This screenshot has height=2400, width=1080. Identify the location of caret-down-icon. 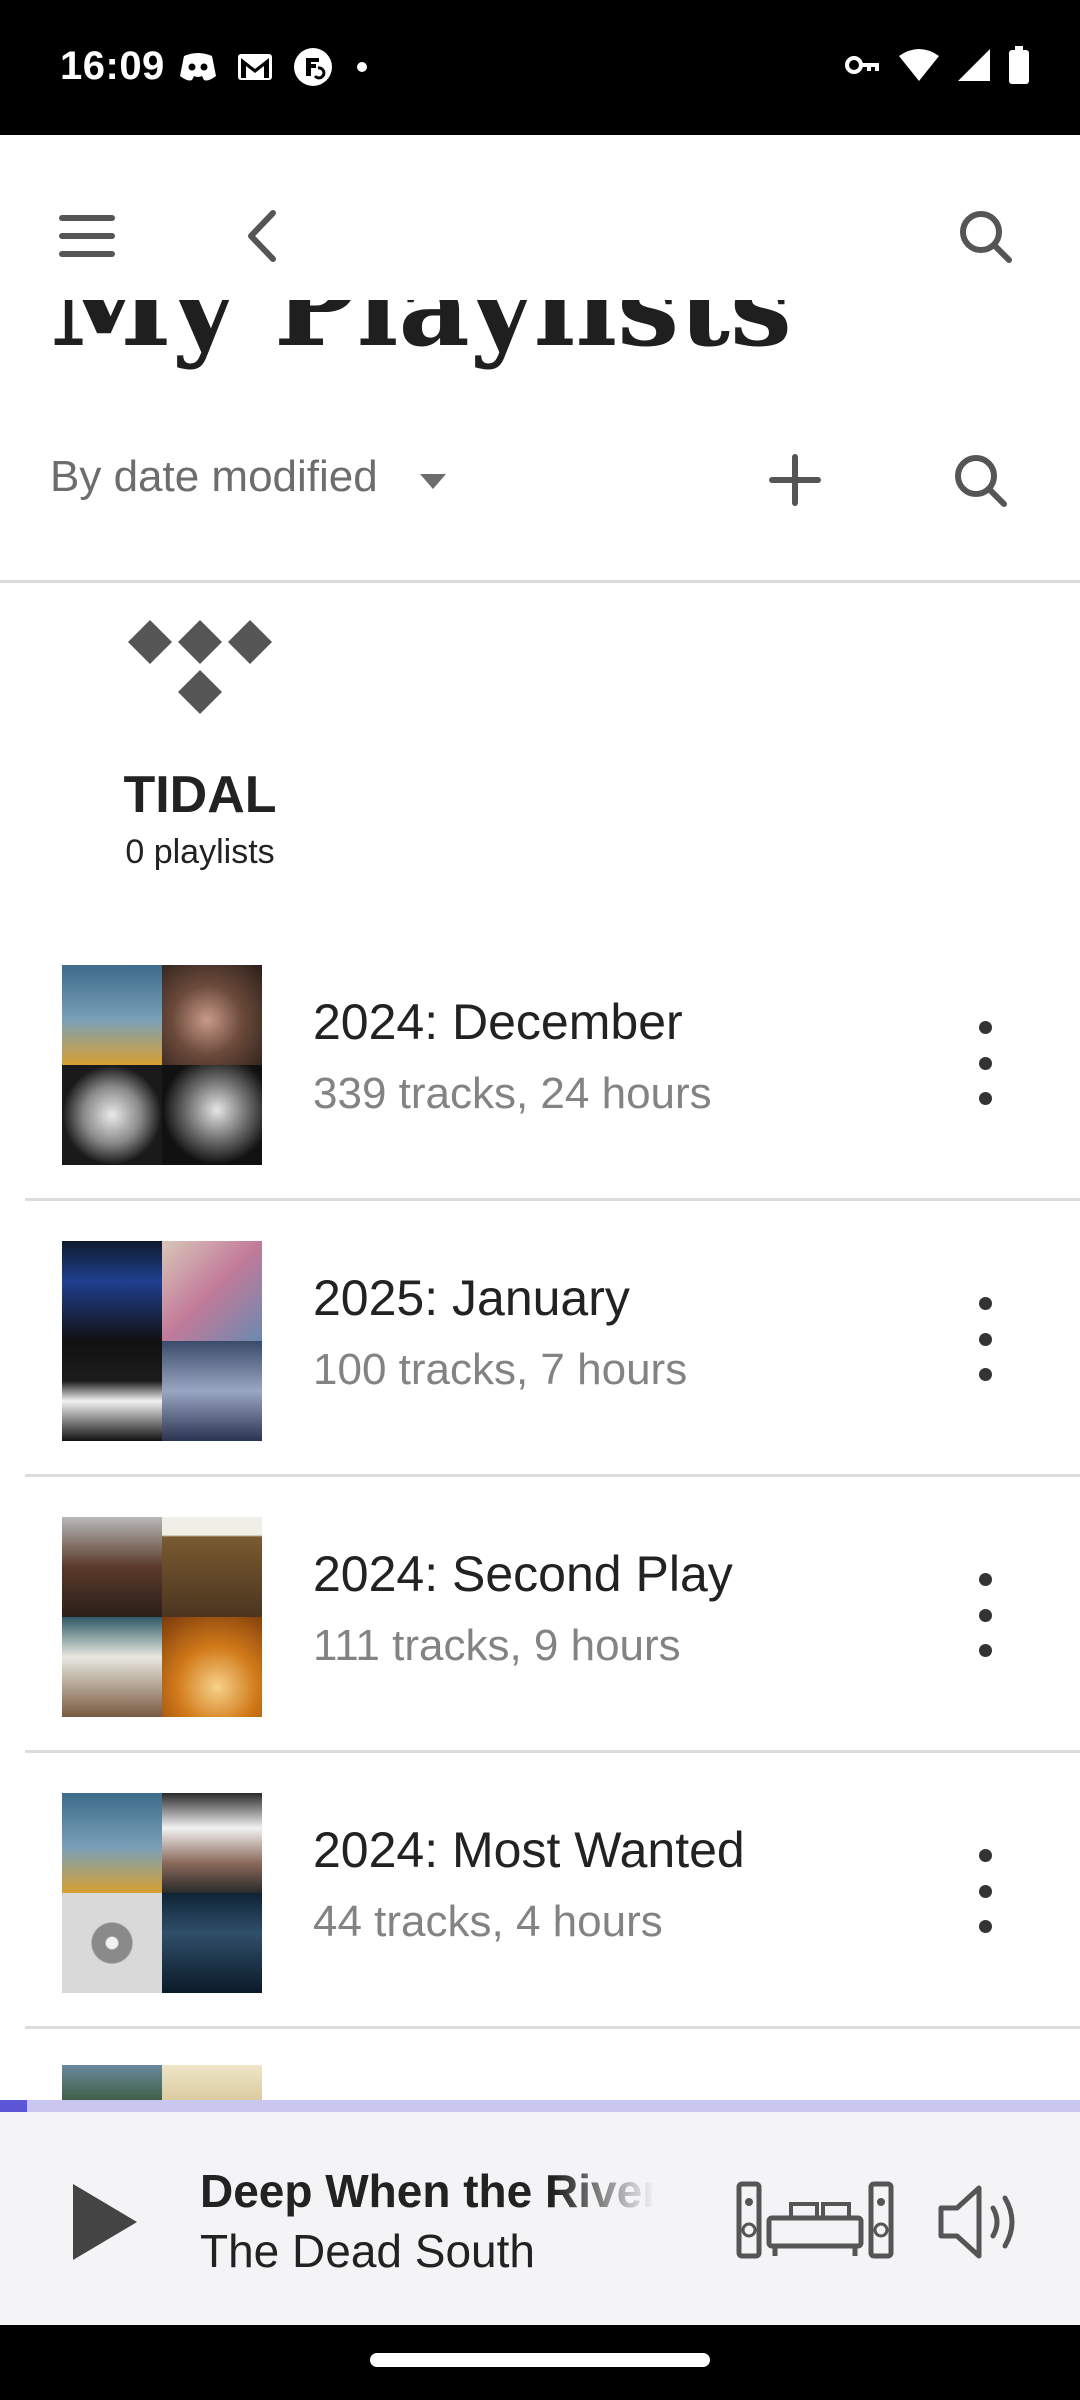
(433, 481).